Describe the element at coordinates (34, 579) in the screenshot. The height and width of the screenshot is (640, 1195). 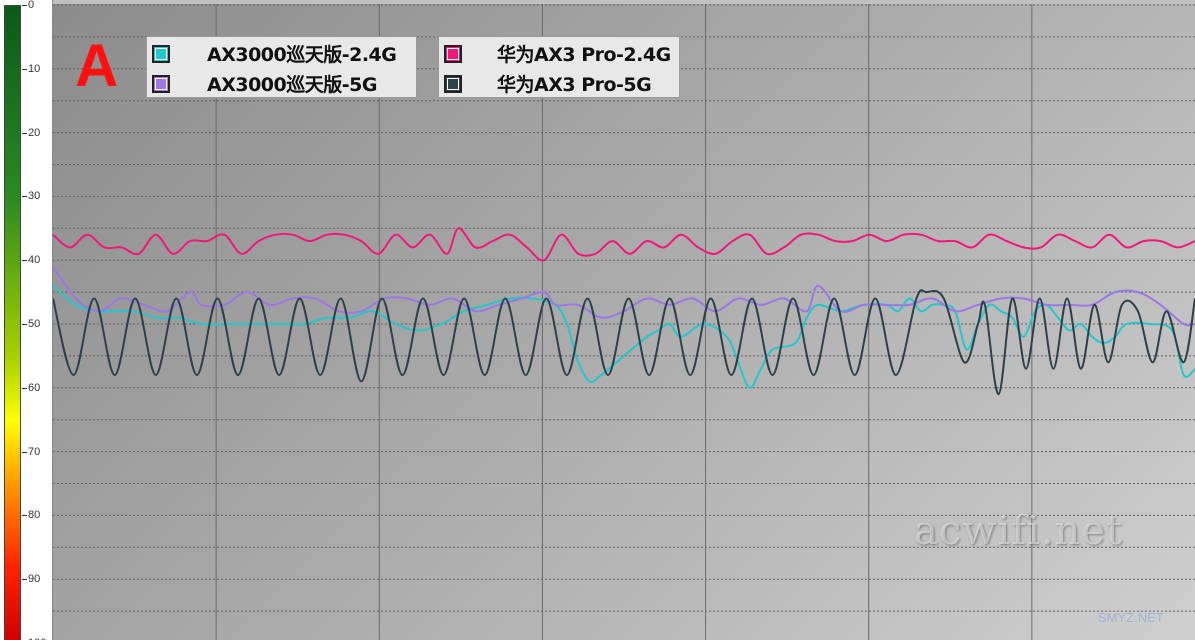
I see `y-tick-label: 90` at that location.